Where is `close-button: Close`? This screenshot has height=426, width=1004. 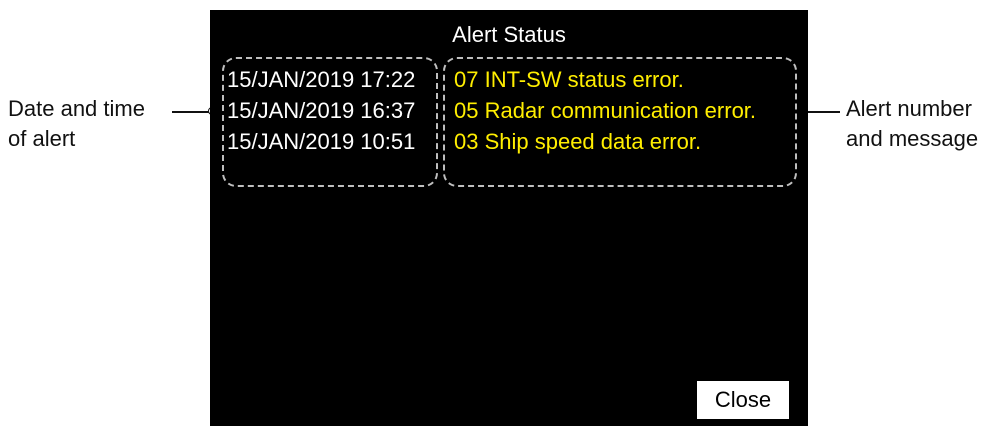 close-button: Close is located at coordinates (743, 400).